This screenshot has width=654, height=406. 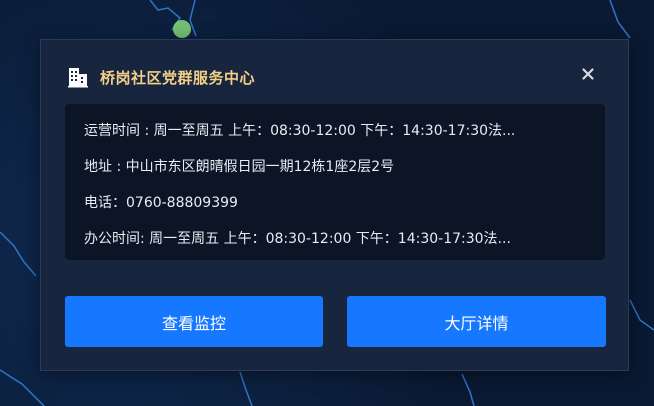 I want to click on popup-header: 桥岗社区党群服务中心, so click(x=160, y=77).